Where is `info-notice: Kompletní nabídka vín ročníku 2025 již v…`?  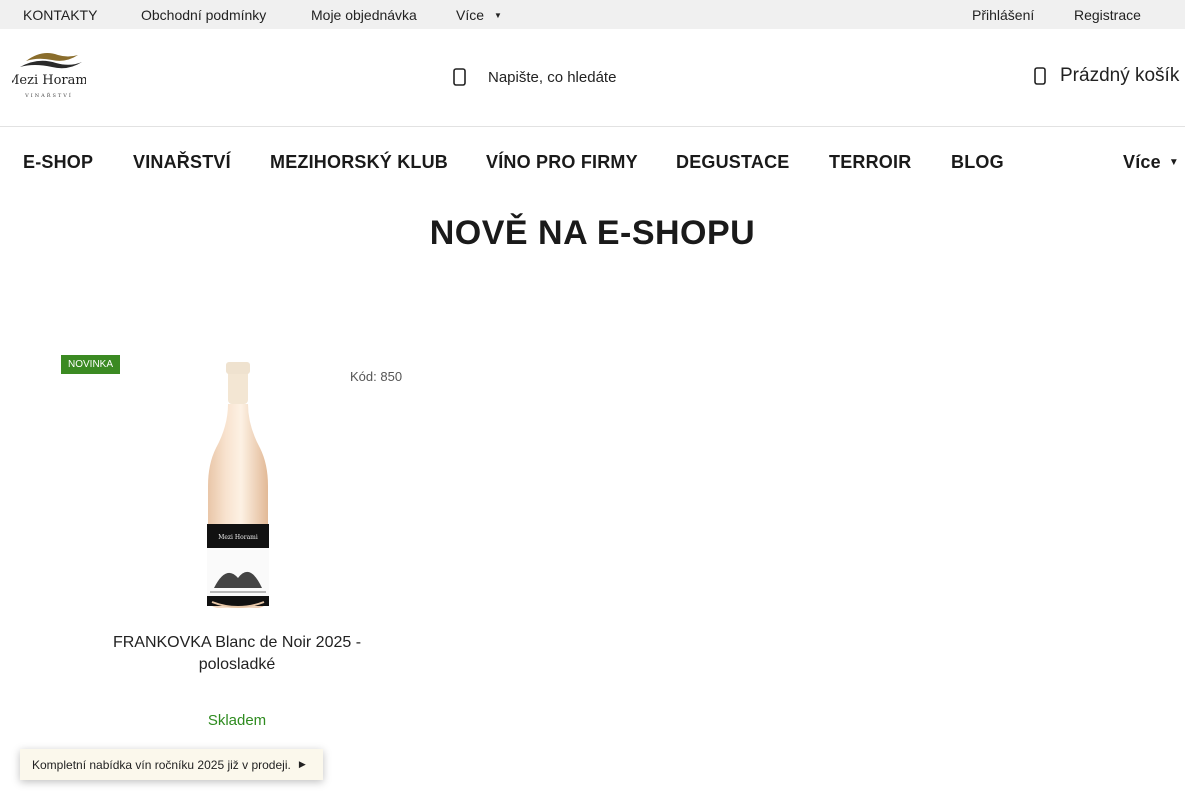 info-notice: Kompletní nabídka vín ročníku 2025 již v… is located at coordinates (171, 764).